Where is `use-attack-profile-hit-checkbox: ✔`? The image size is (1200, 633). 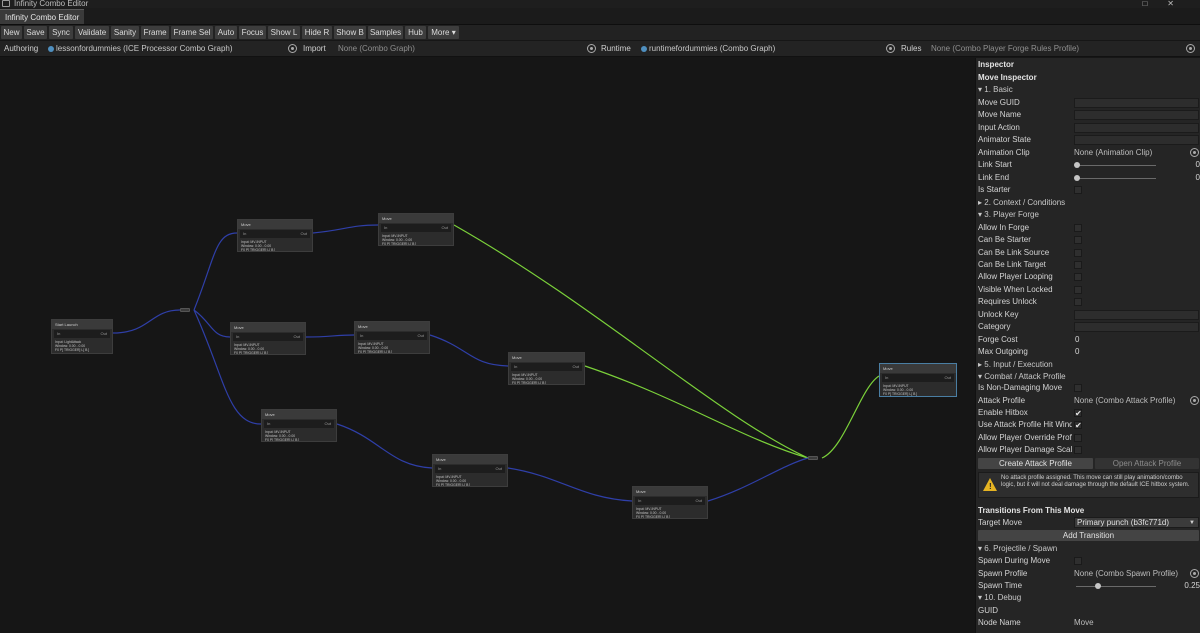
use-attack-profile-hit-checkbox: ✔ is located at coordinates (1078, 425).